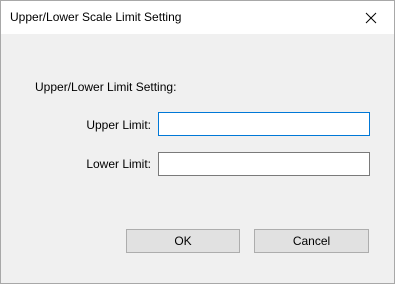 The width and height of the screenshot is (395, 284). What do you see at coordinates (264, 164) in the screenshot?
I see `lower-limit-input` at bounding box center [264, 164].